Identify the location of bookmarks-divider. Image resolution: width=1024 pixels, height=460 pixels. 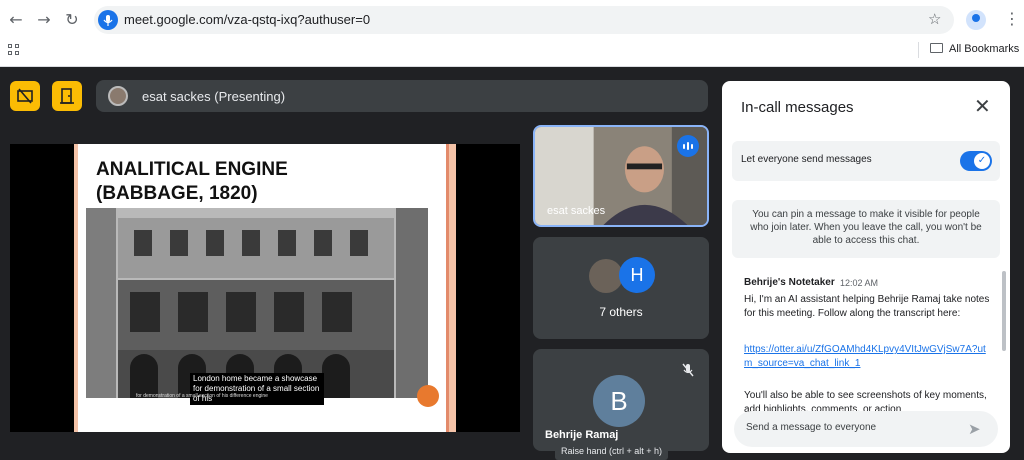
(918, 50).